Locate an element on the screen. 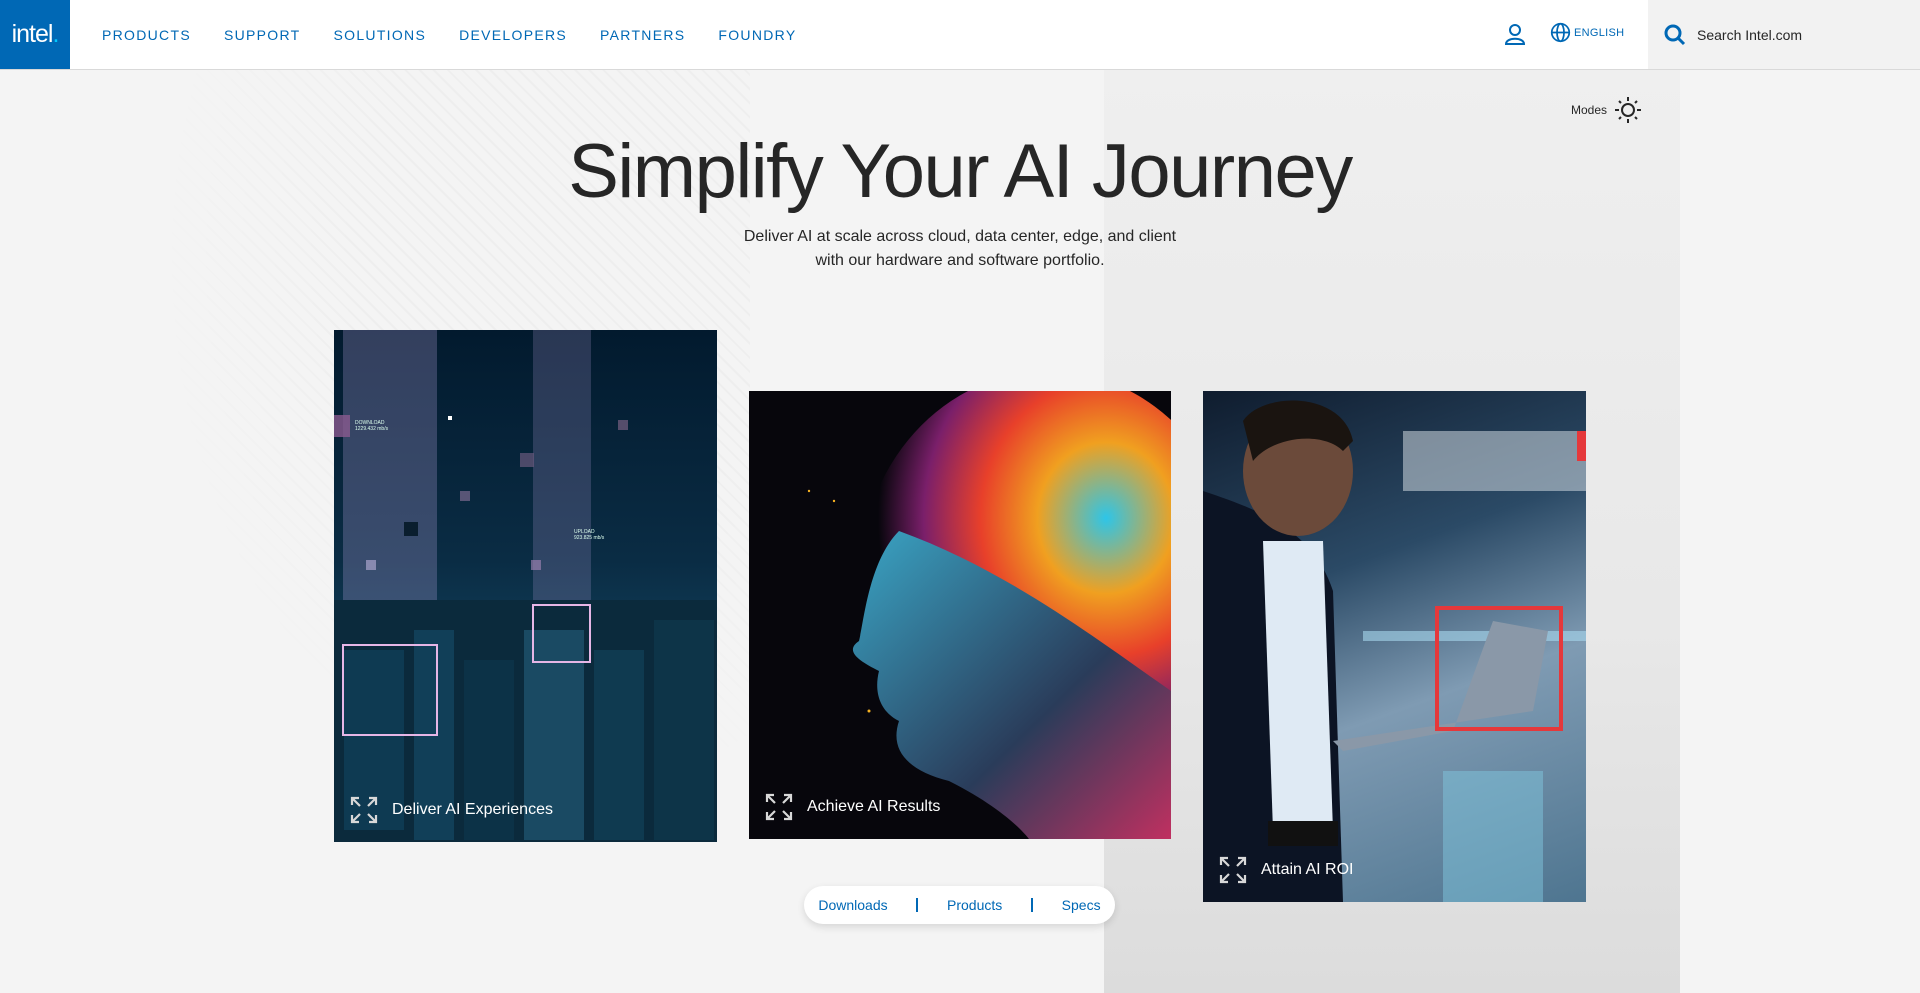 The height and width of the screenshot is (993, 1920). logo-text: intel is located at coordinates (32, 34).